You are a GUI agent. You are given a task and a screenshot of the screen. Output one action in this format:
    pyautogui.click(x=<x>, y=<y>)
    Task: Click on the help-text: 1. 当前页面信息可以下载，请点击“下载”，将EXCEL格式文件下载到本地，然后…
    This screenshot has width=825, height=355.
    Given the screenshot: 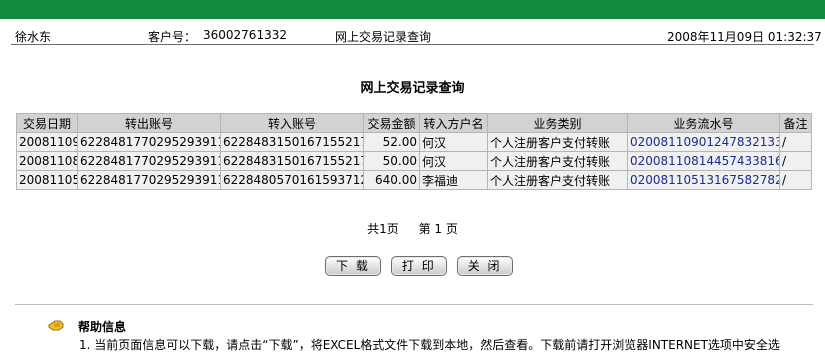 What is the action you would take?
    pyautogui.click(x=429, y=345)
    